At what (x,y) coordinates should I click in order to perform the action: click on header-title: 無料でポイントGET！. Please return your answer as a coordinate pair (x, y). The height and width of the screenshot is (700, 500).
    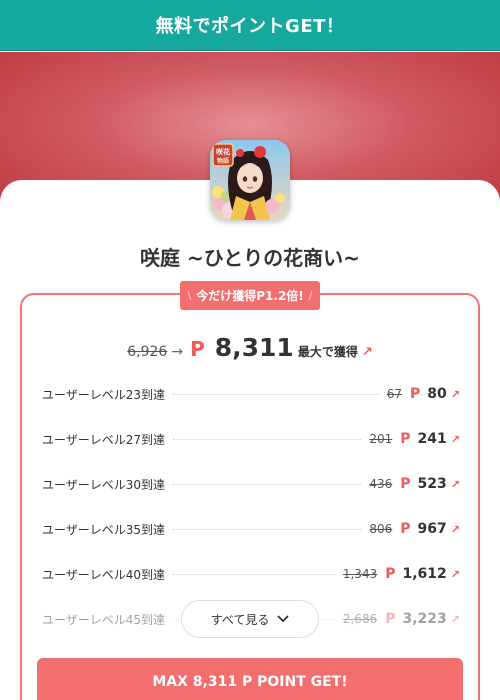
    Looking at the image, I should click on (250, 26).